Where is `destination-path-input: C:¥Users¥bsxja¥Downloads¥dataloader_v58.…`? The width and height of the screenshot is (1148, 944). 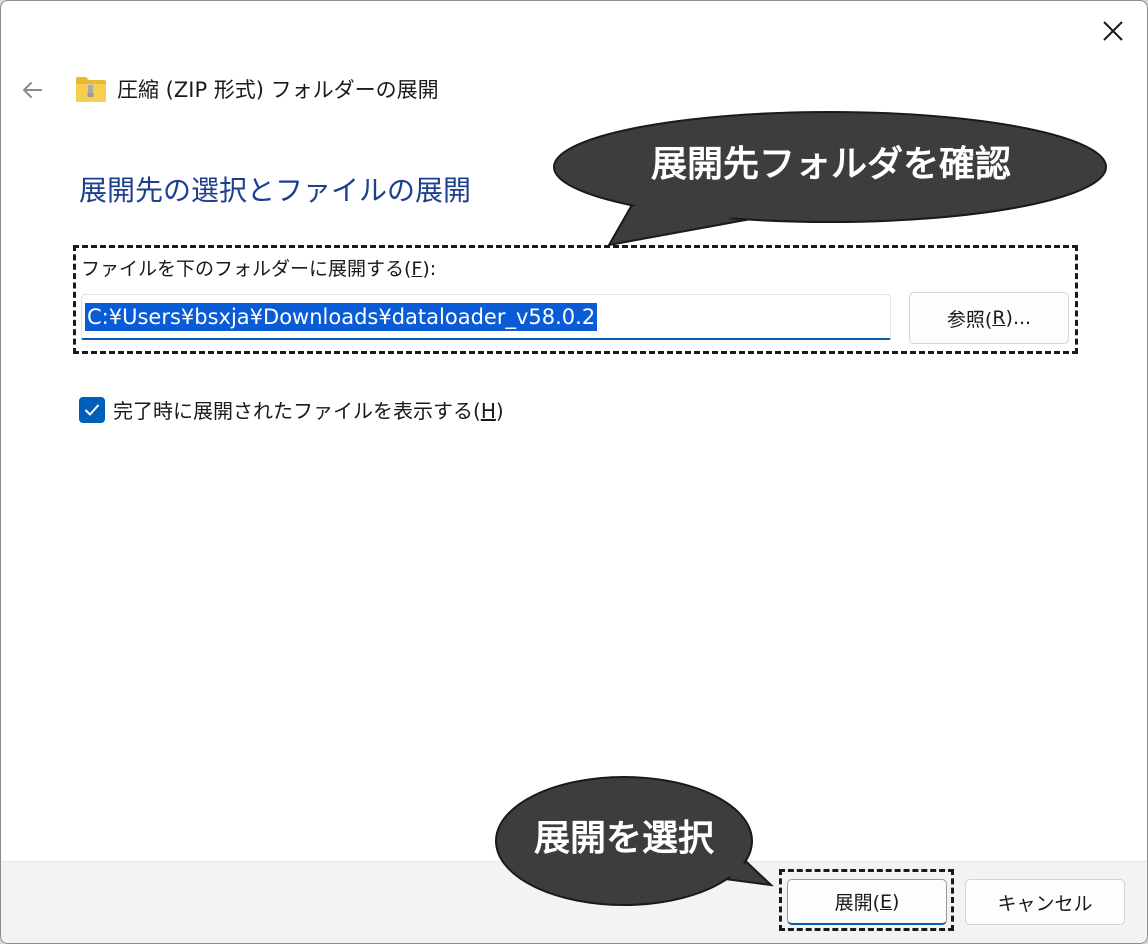 destination-path-input: C:¥Users¥bsxja¥Downloads¥dataloader_v58.… is located at coordinates (486, 317).